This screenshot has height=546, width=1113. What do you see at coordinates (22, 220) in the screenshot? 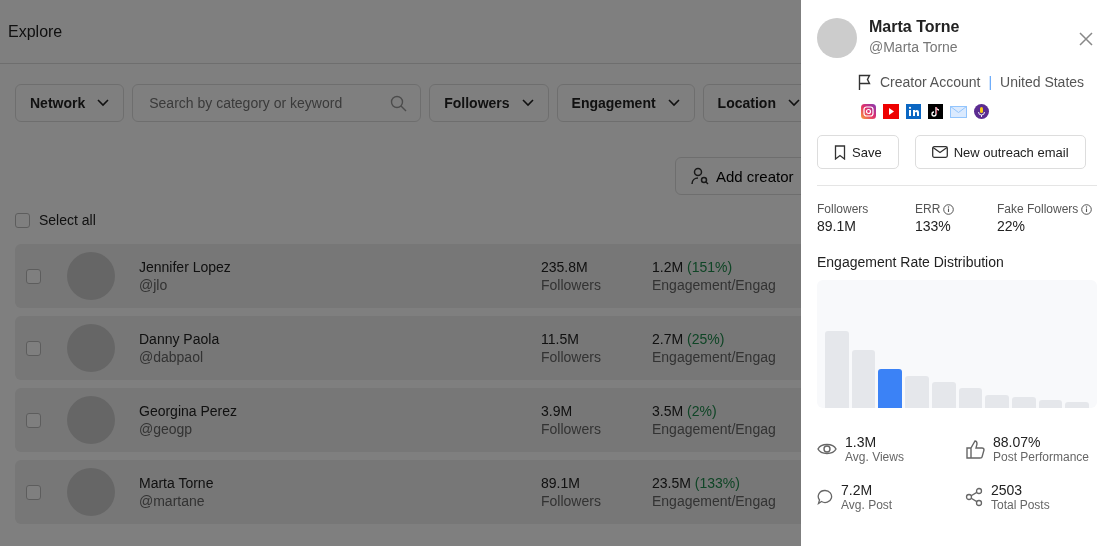
I see `select-all-checkbox` at bounding box center [22, 220].